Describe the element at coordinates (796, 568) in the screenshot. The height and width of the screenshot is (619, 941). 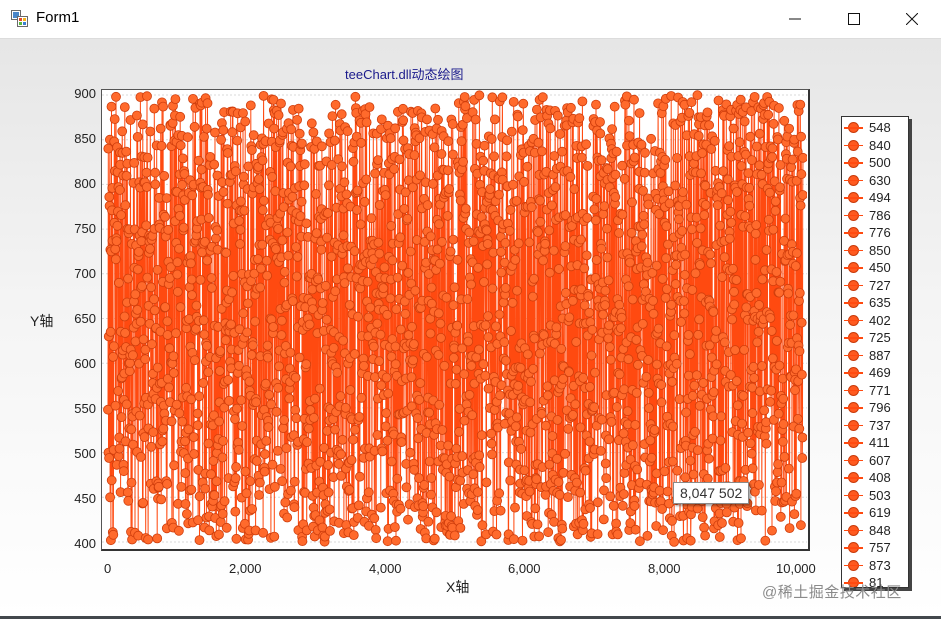
I see `x-tick-label: 10,000` at that location.